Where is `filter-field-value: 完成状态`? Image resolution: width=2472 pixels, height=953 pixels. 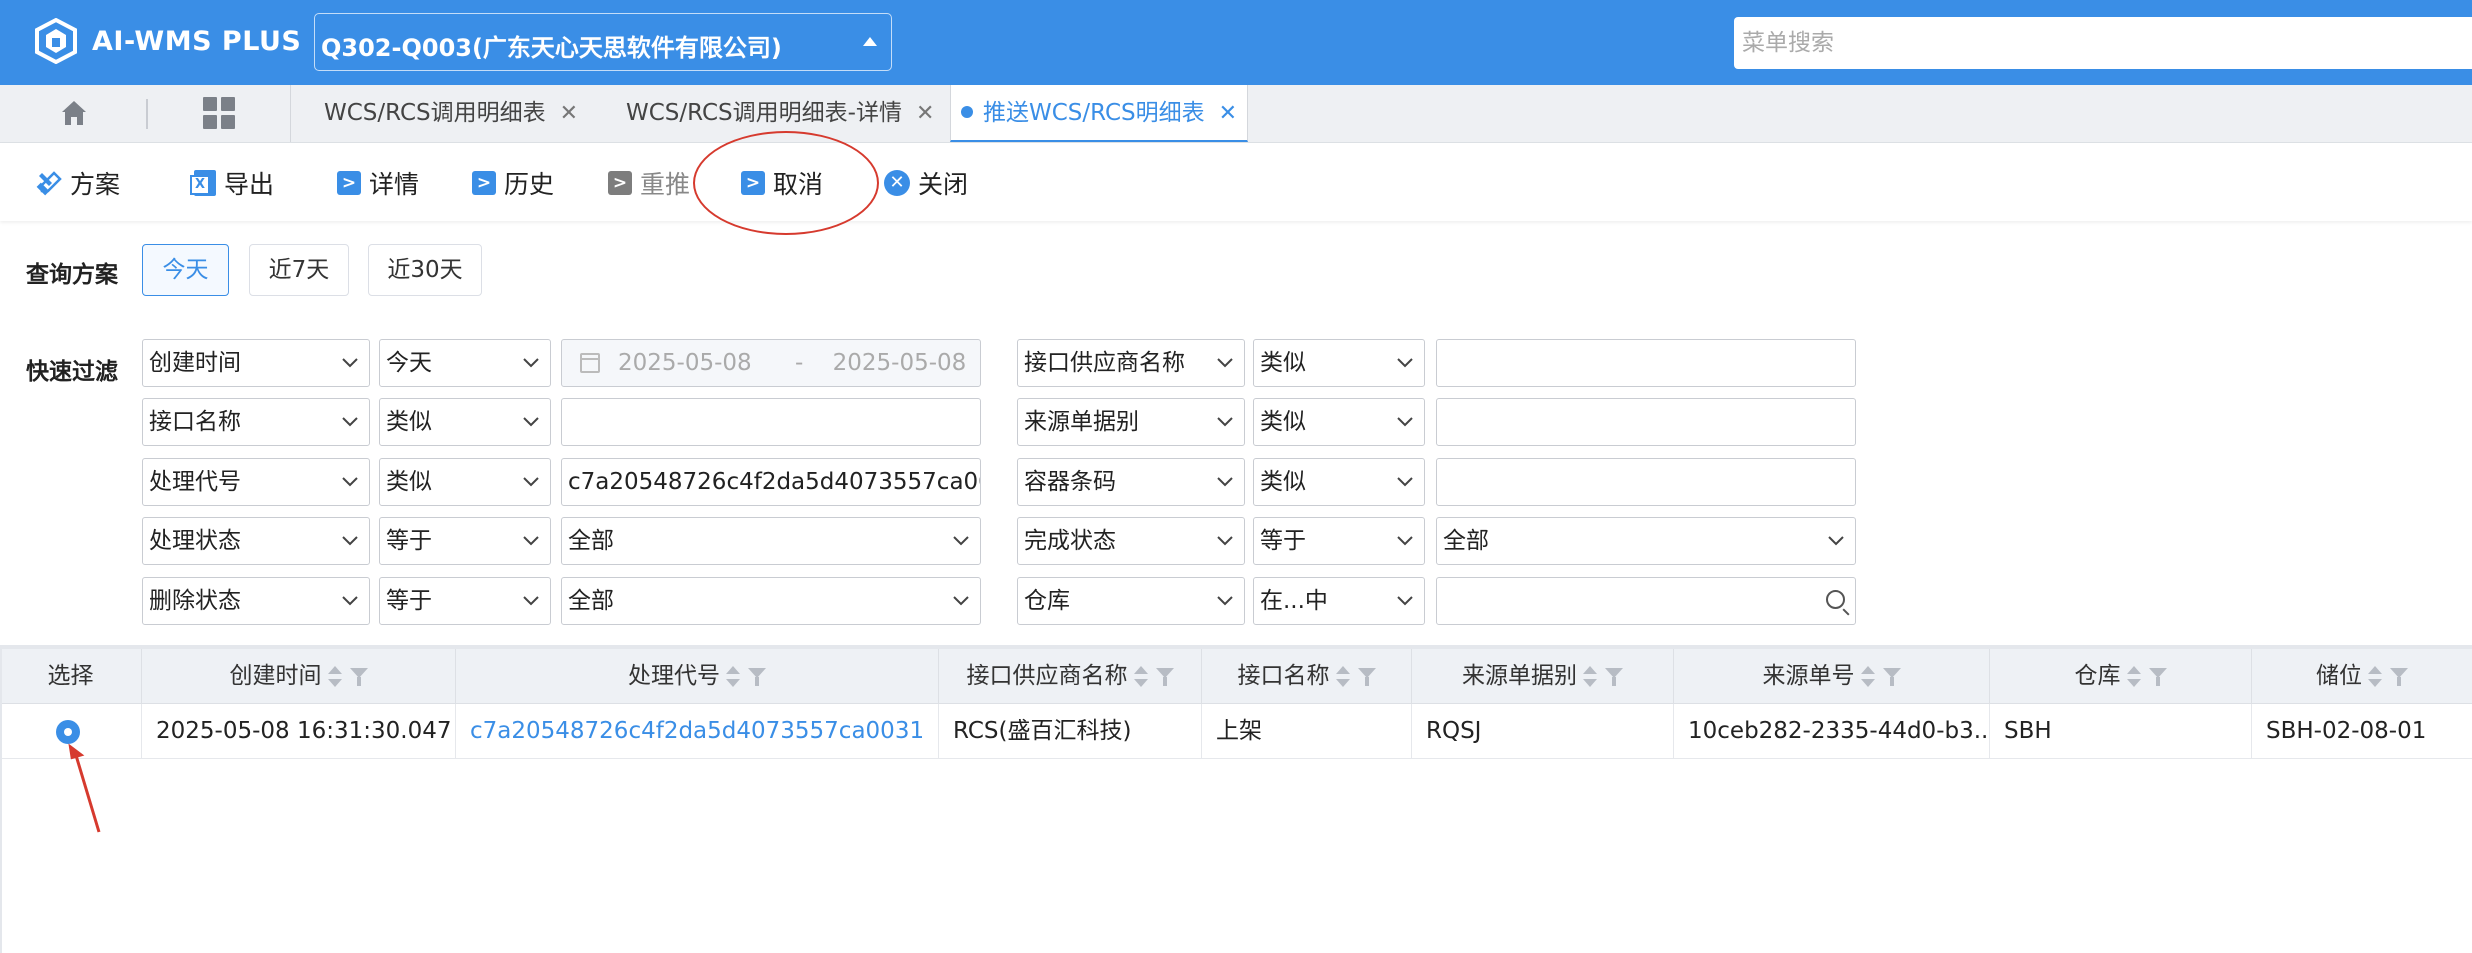 filter-field-value: 完成状态 is located at coordinates (1070, 541).